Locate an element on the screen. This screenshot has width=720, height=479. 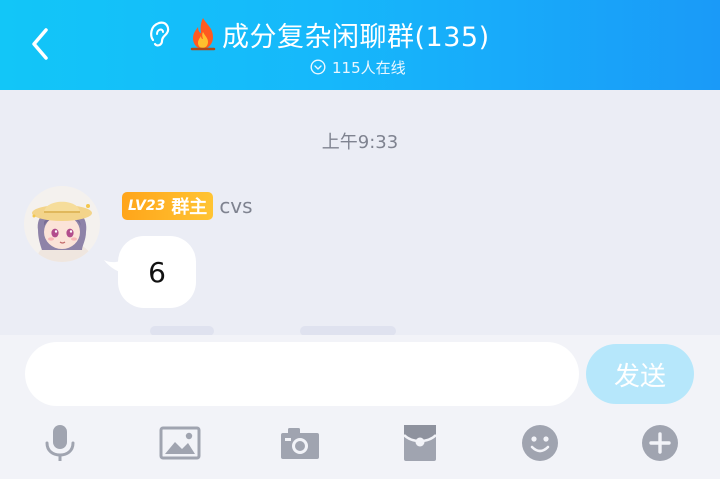
red-packet-icon is located at coordinates (420, 443).